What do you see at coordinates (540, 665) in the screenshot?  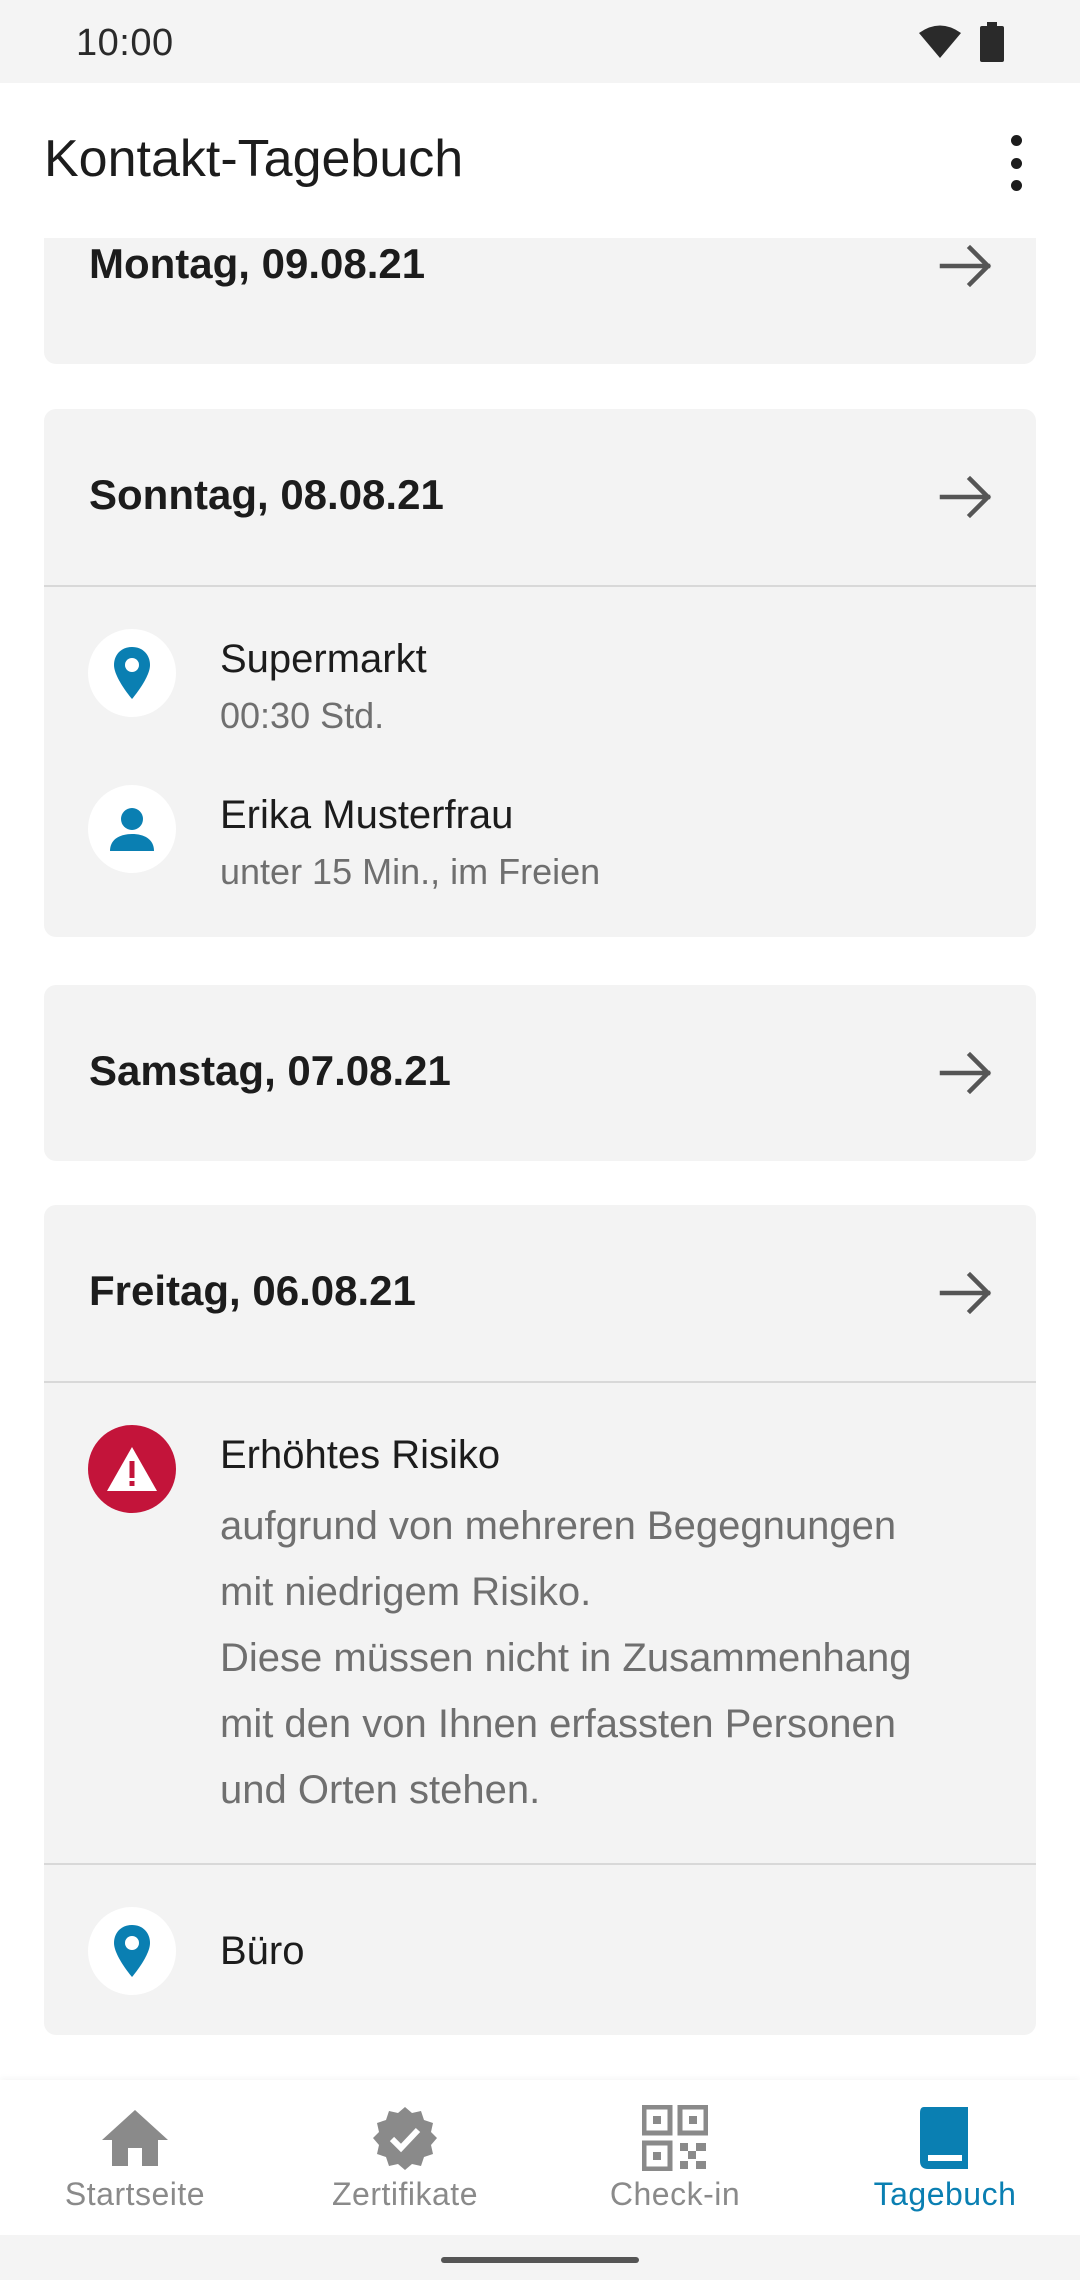 I see `list-item-location: Supermarkt 00:30 Std.` at bounding box center [540, 665].